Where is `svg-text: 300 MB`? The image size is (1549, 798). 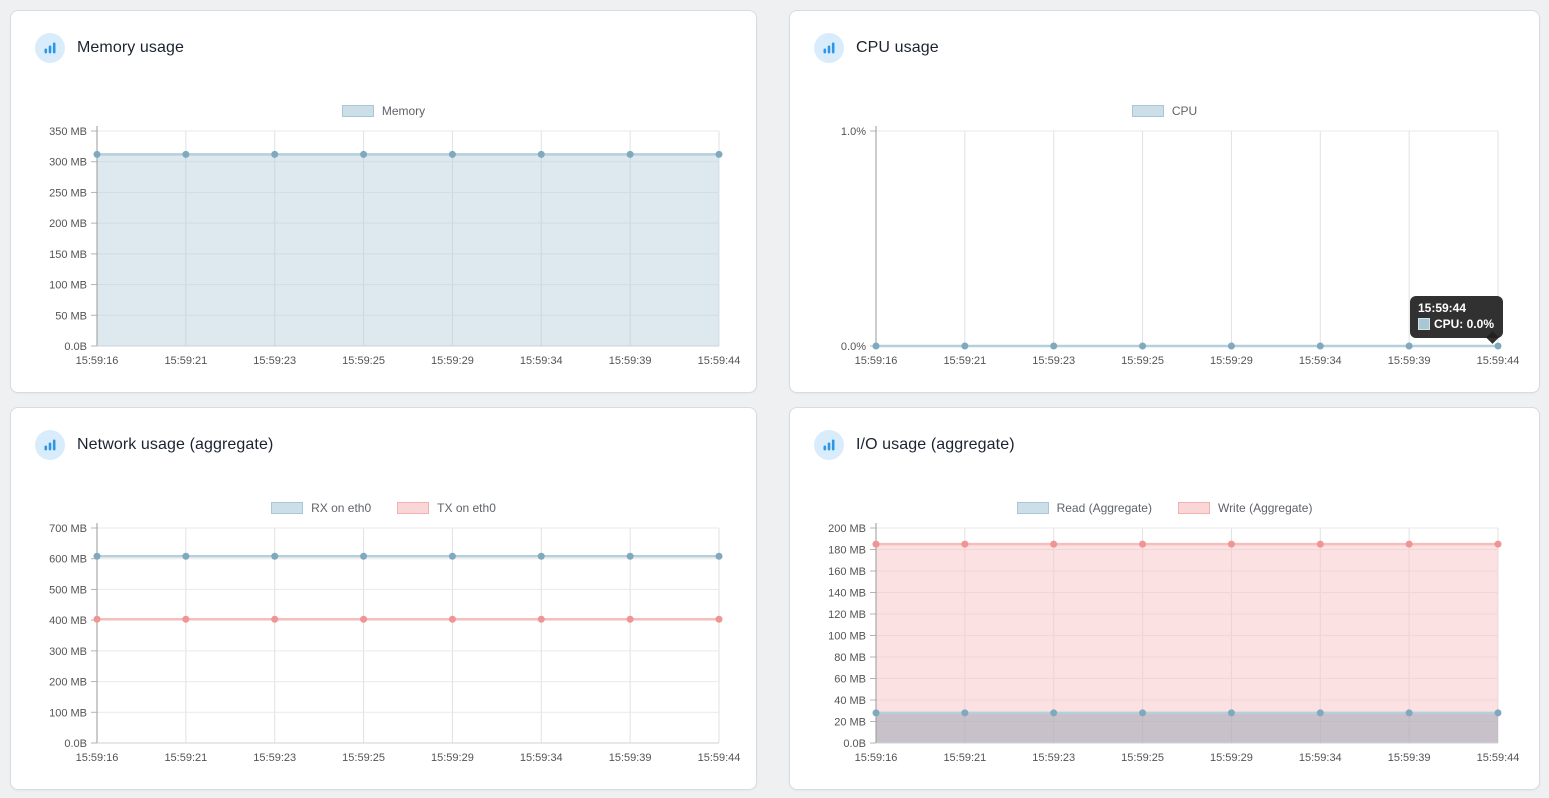 svg-text: 300 MB is located at coordinates (68, 652).